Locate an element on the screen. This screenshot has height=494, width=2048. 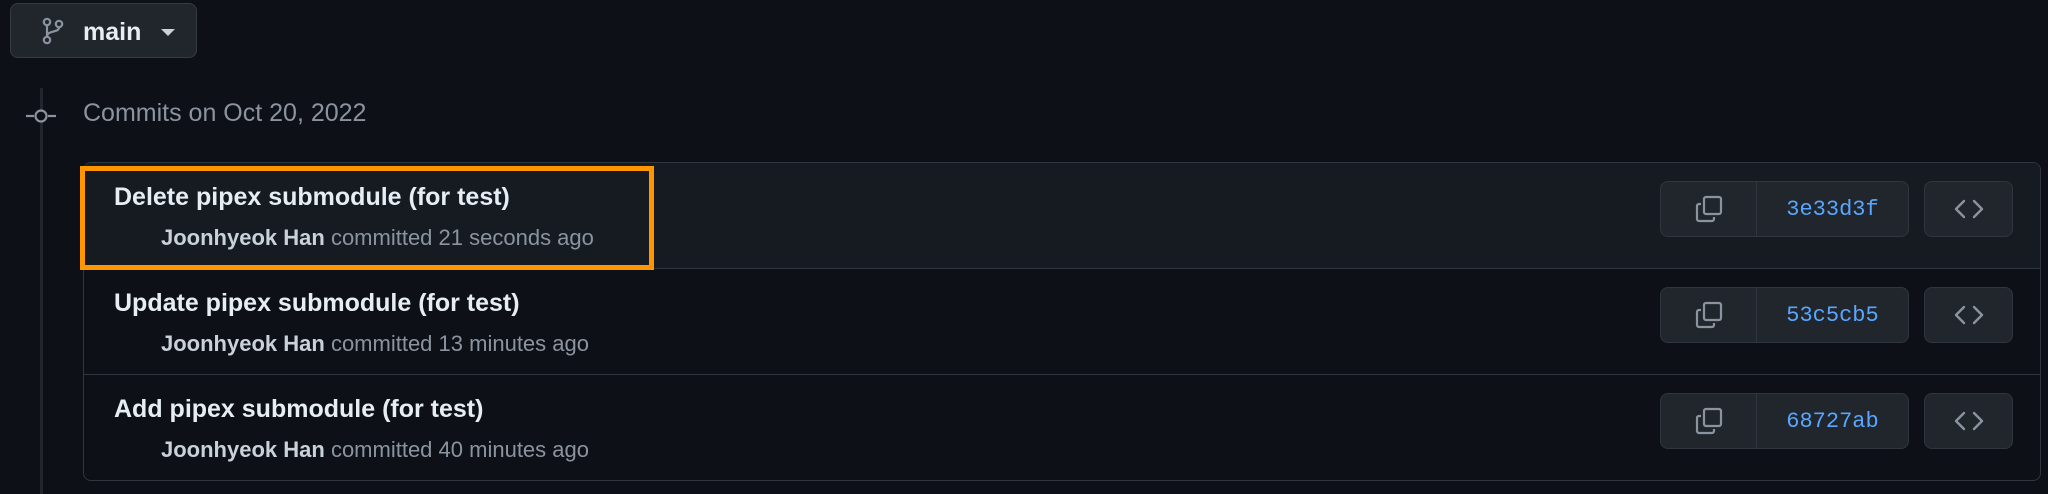
commit-title-link: Update pipex submodule (for test) is located at coordinates (317, 303).